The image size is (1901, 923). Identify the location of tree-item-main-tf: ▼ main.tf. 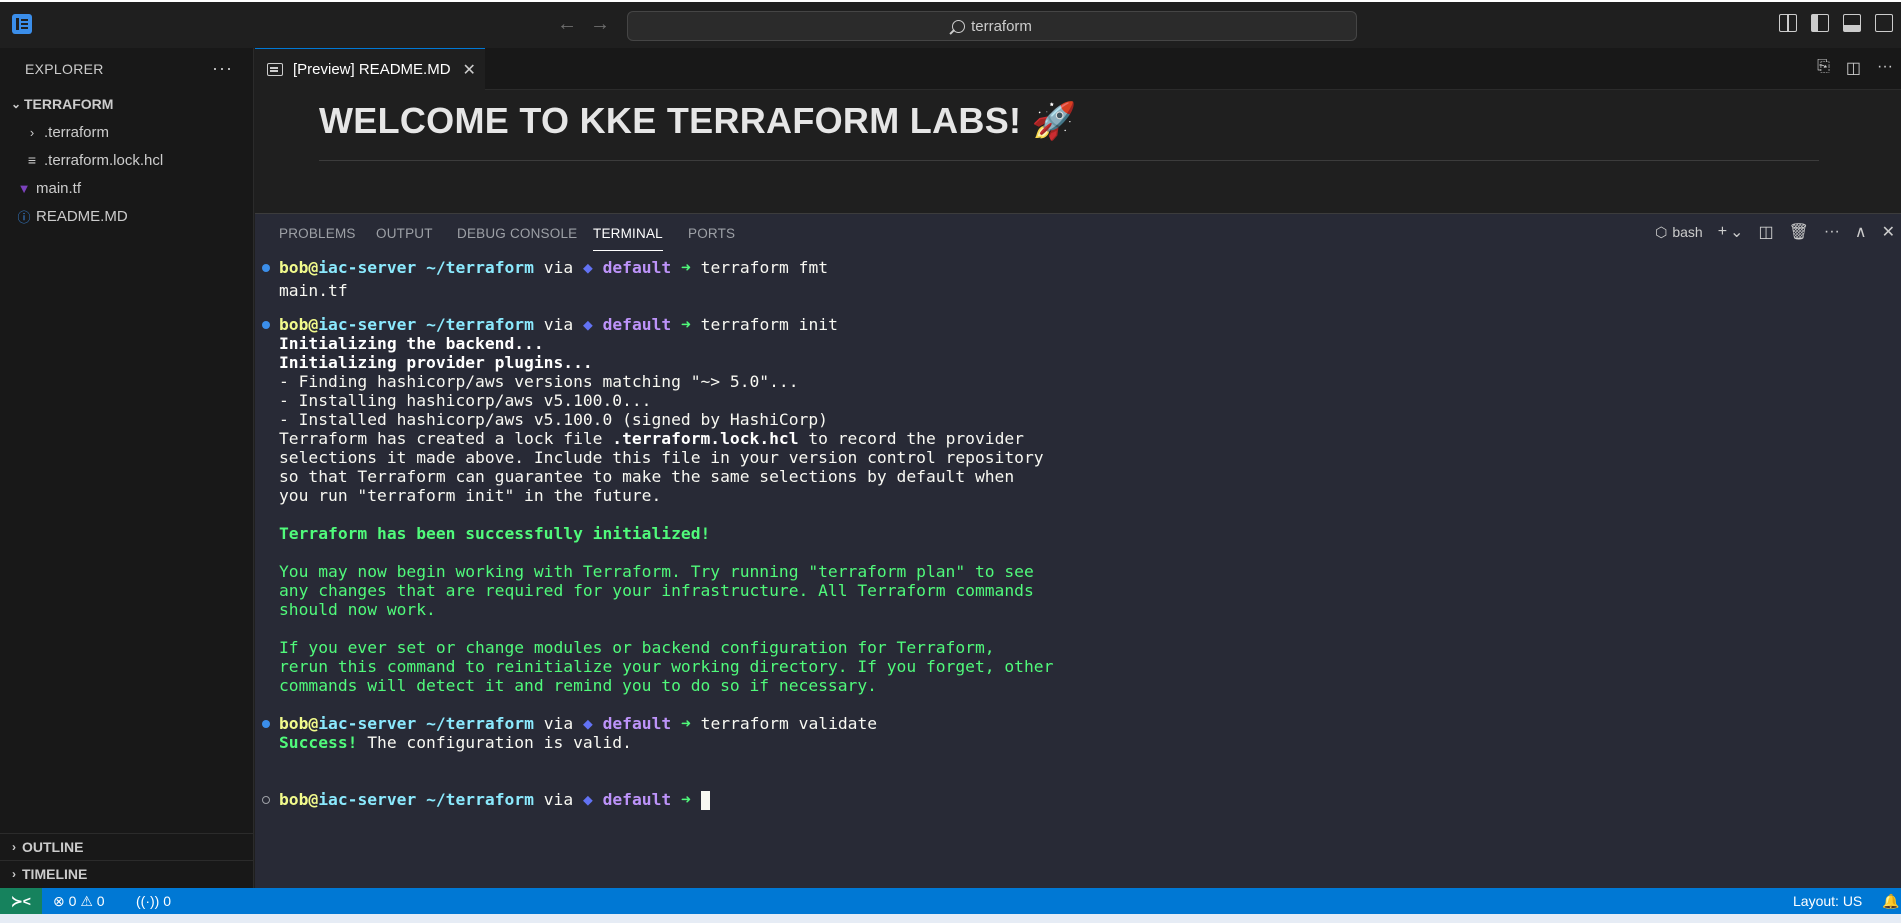
(126, 188).